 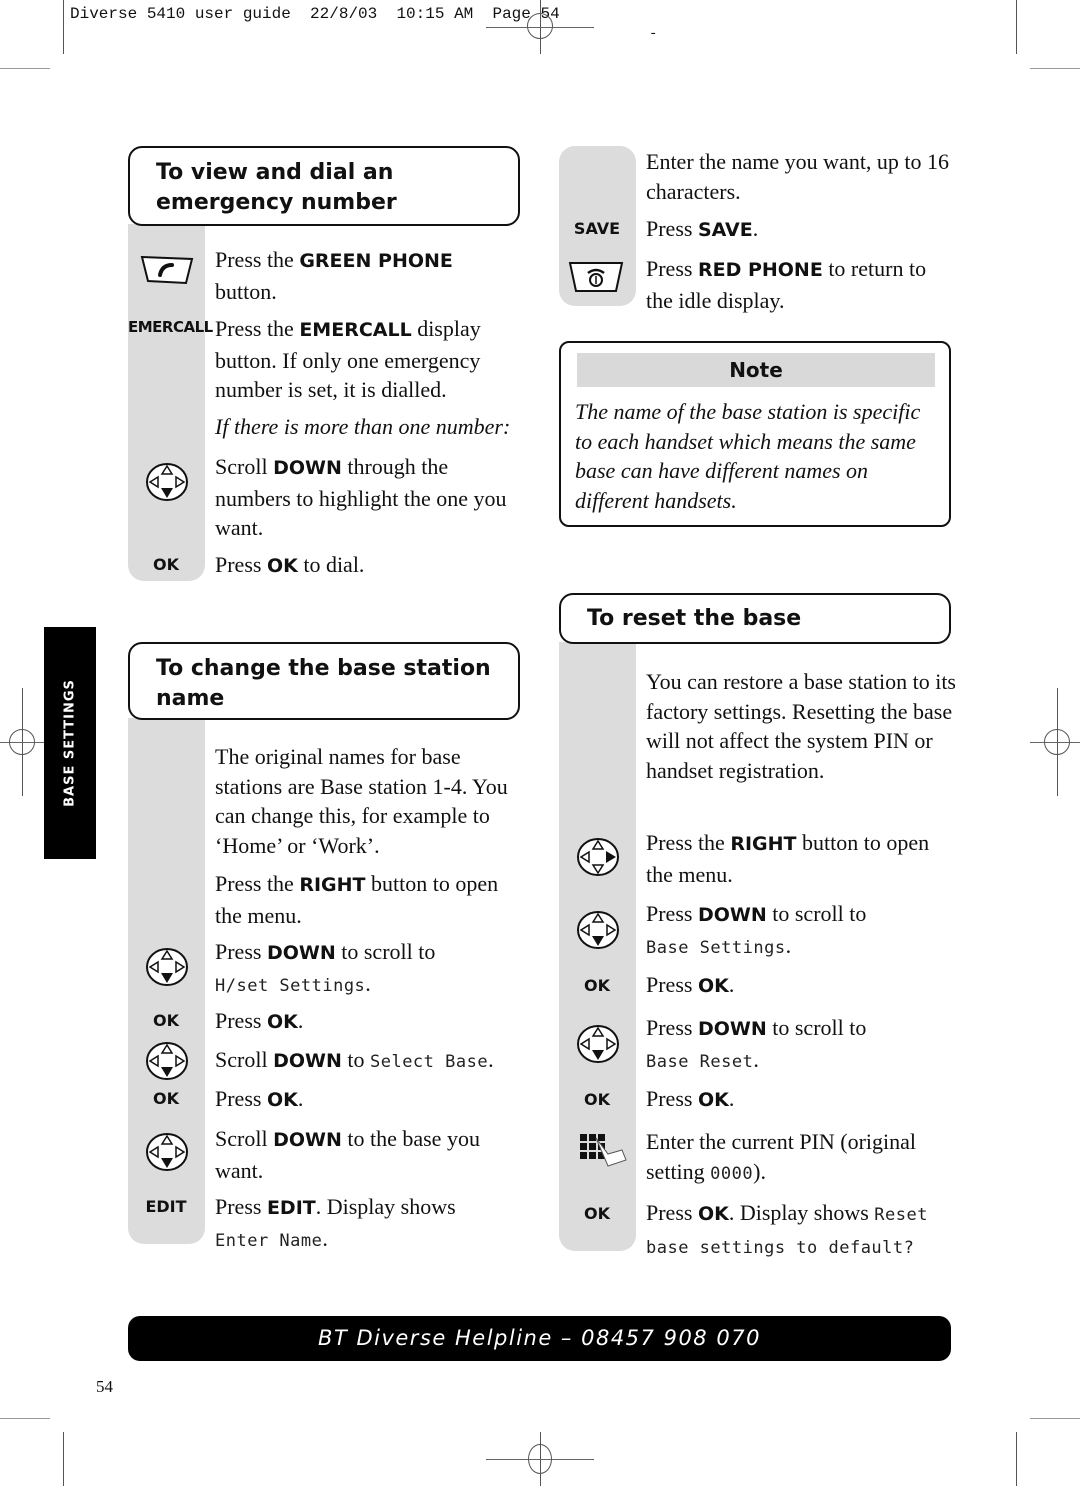 What do you see at coordinates (596, 277) in the screenshot?
I see `red-phone-icon` at bounding box center [596, 277].